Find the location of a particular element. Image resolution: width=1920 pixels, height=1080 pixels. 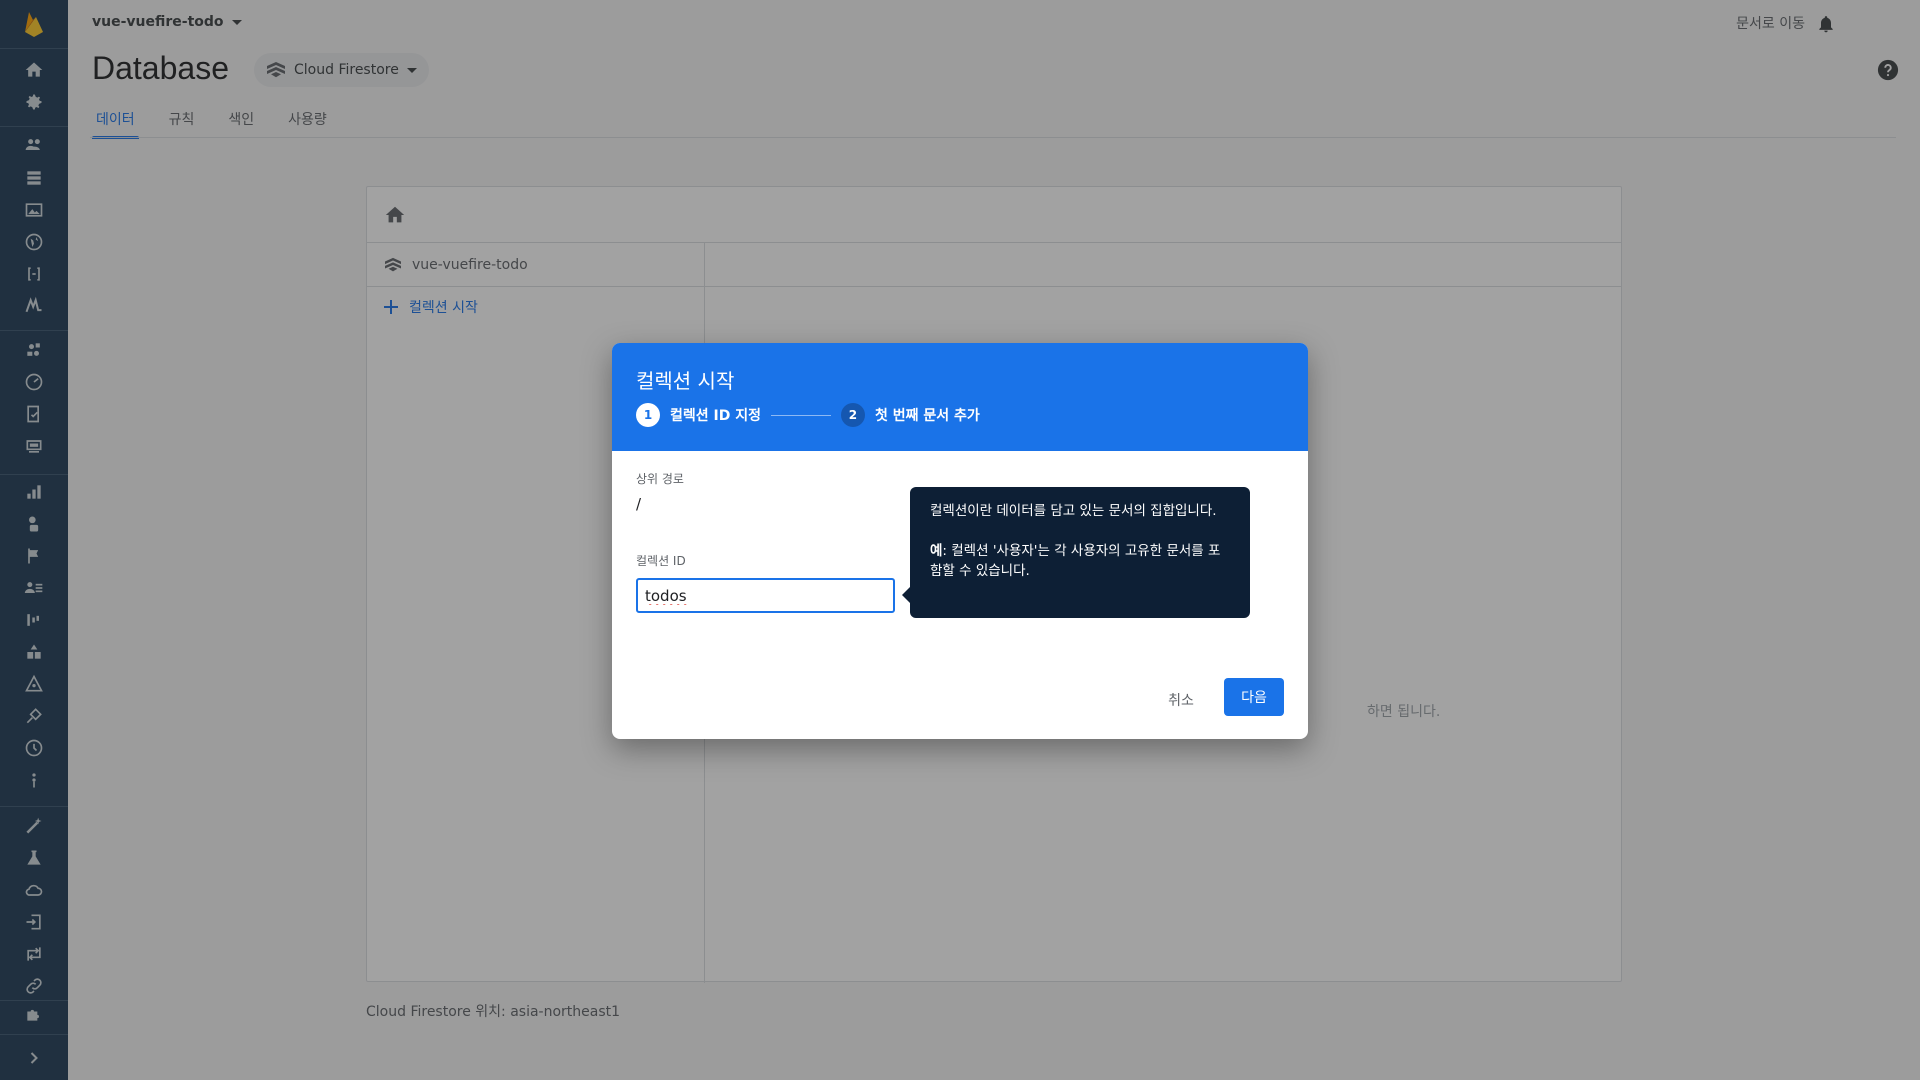

dialog-title: 컬렉션 시작 is located at coordinates (685, 381).